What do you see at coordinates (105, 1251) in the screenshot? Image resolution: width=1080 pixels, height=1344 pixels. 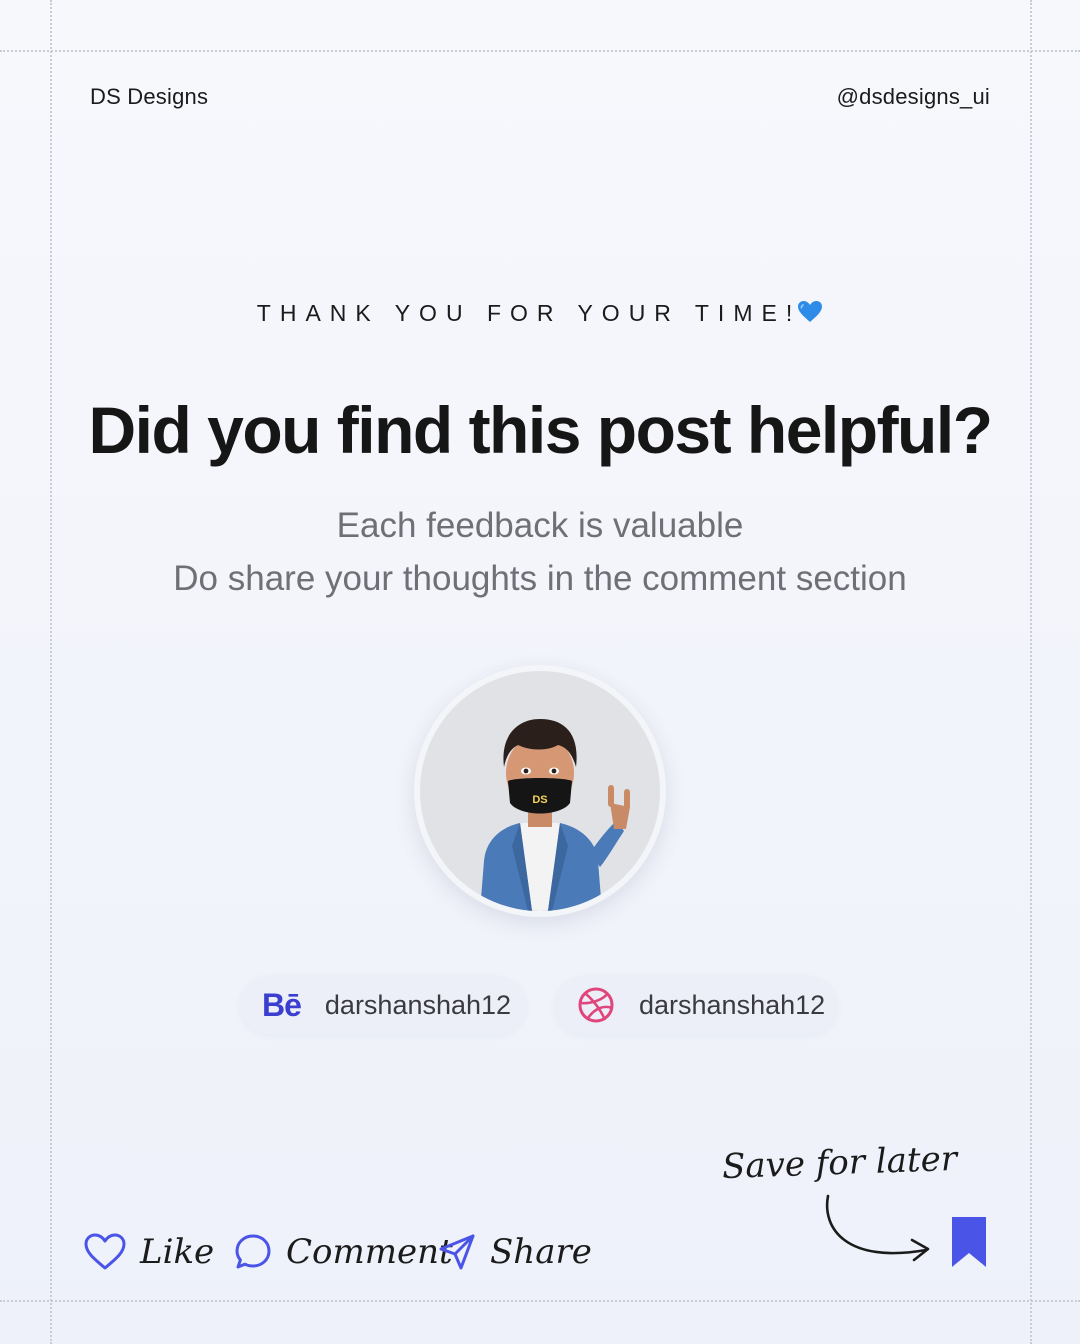 I see `heart-icon` at bounding box center [105, 1251].